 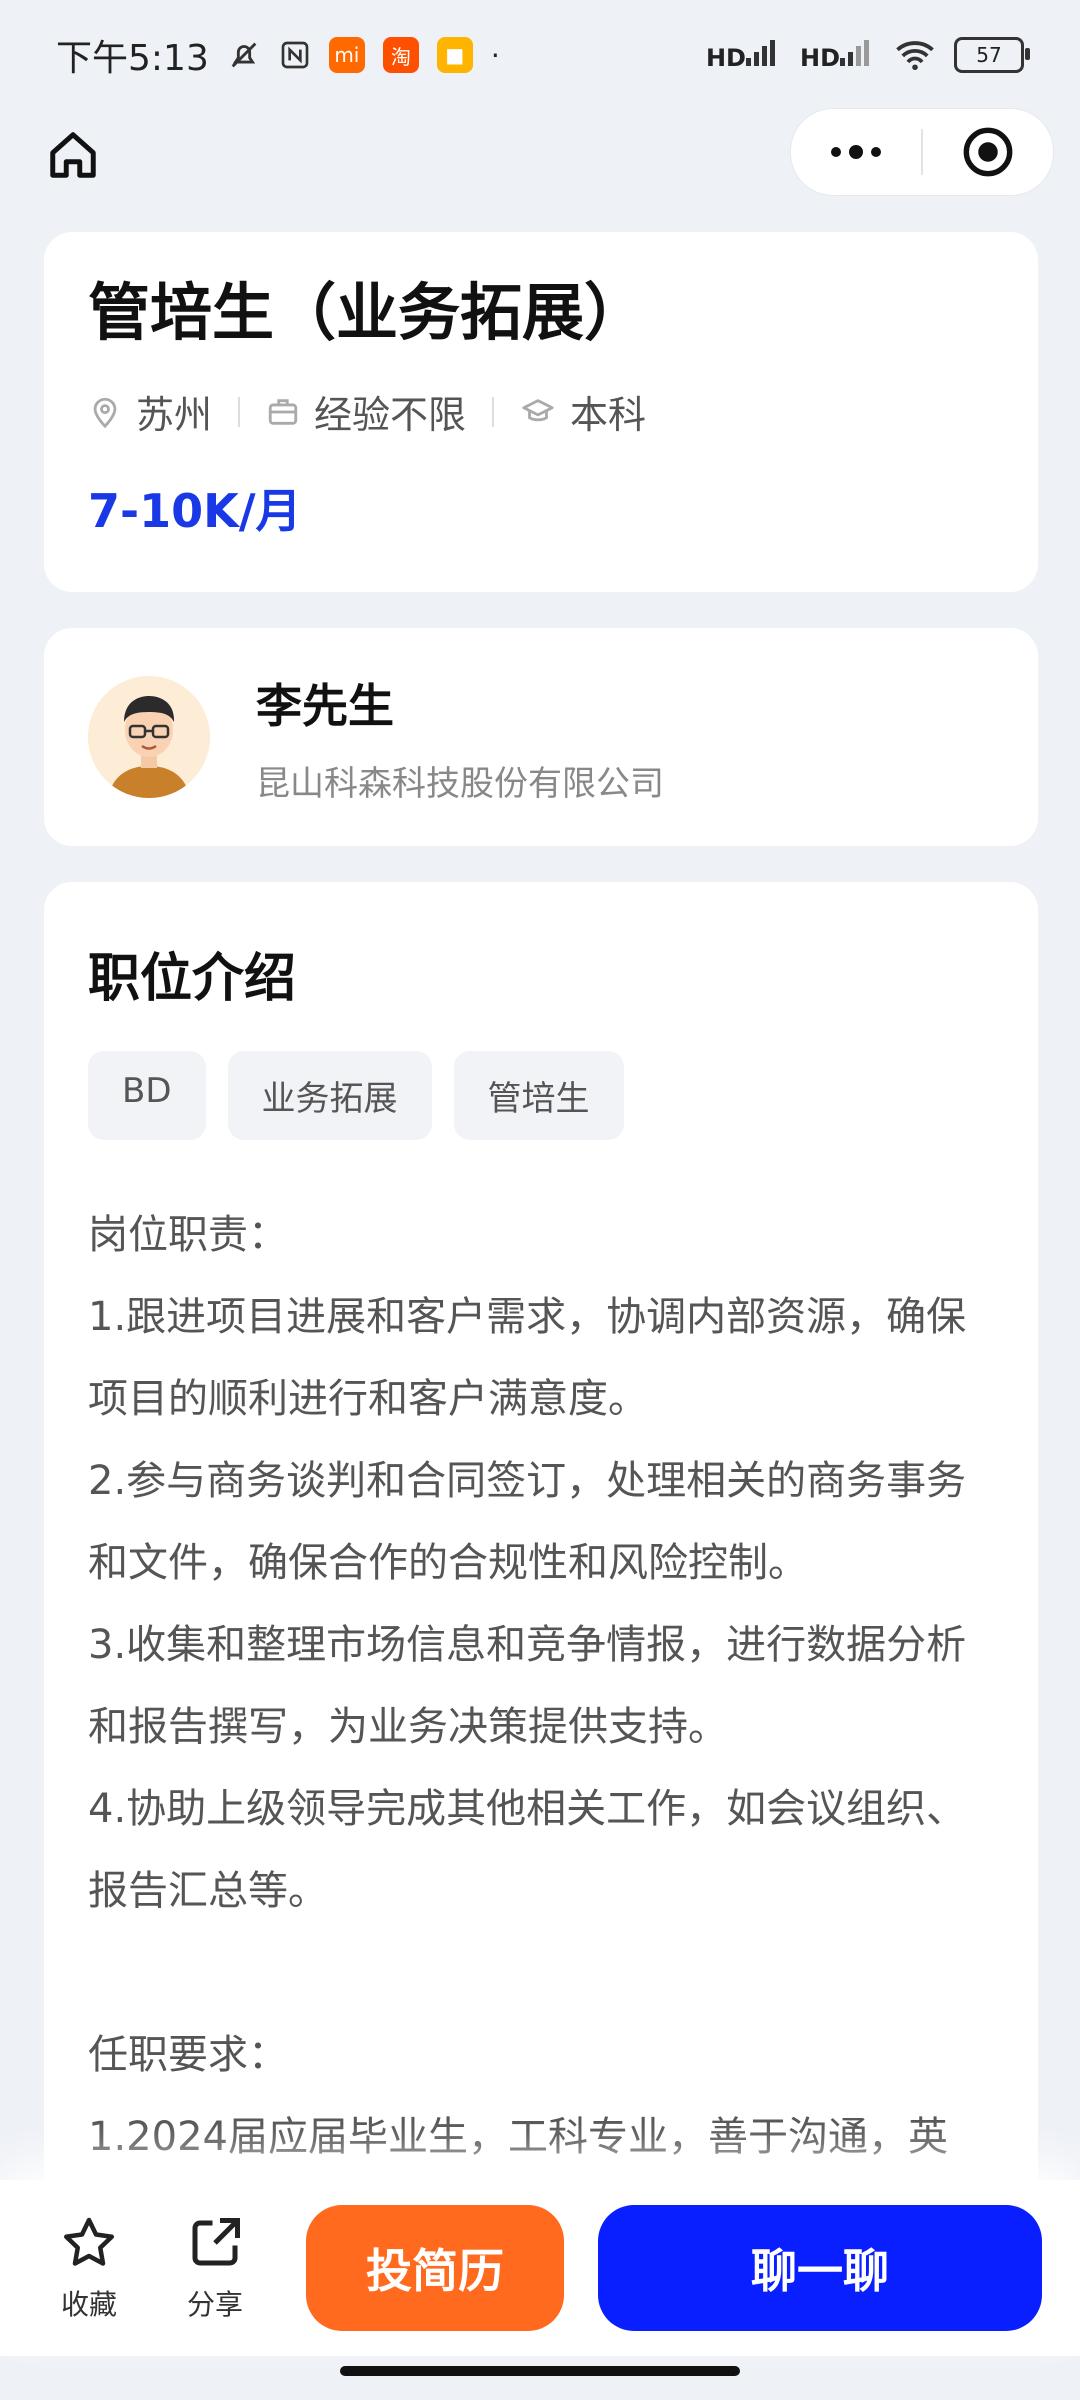 I want to click on job-title: 管培生（业务拓展）, so click(x=367, y=312).